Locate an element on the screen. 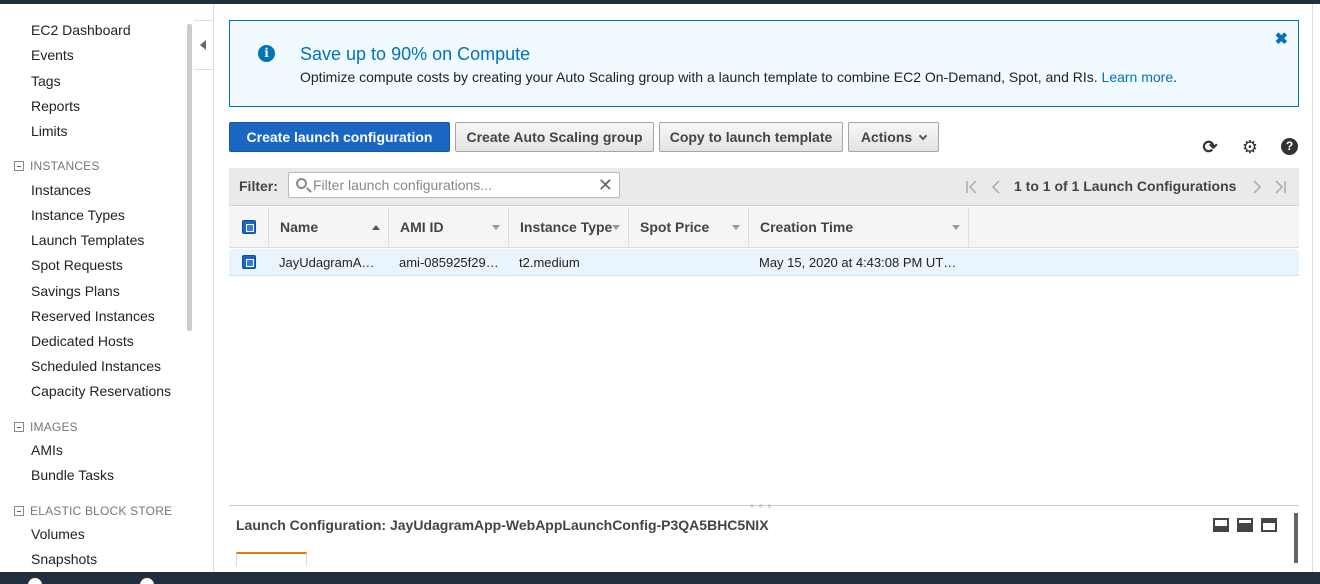  sort-ascending-icon is located at coordinates (376, 227).